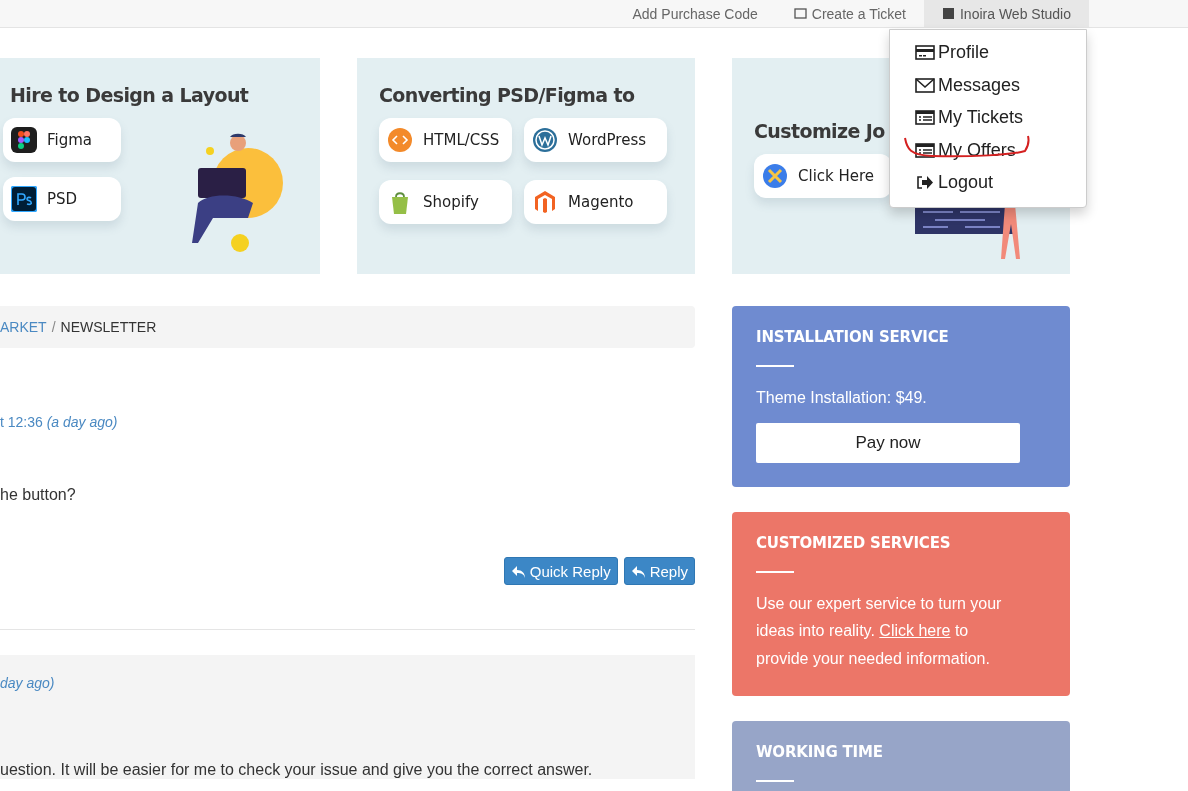 The image size is (1188, 791). What do you see at coordinates (400, 140) in the screenshot?
I see `code-icon` at bounding box center [400, 140].